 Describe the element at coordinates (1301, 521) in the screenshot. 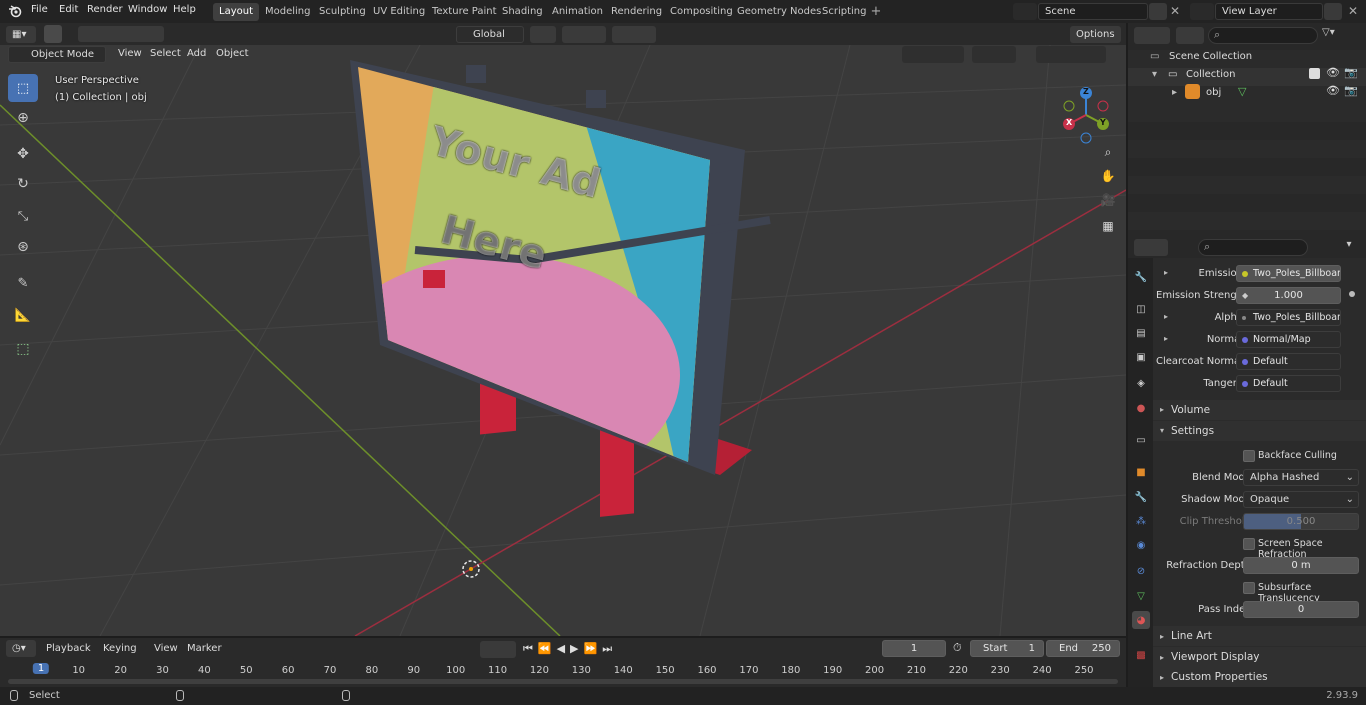

I see `clip-threshold-slider: 0.500` at that location.